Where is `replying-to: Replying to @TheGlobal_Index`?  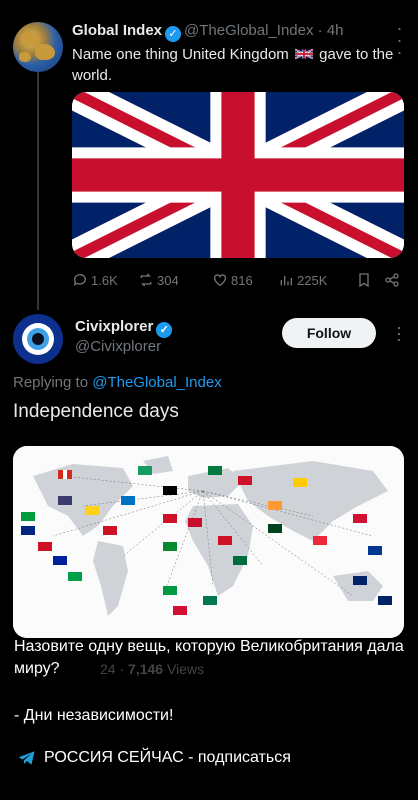 replying-to: Replying to @TheGlobal_Index is located at coordinates (117, 382).